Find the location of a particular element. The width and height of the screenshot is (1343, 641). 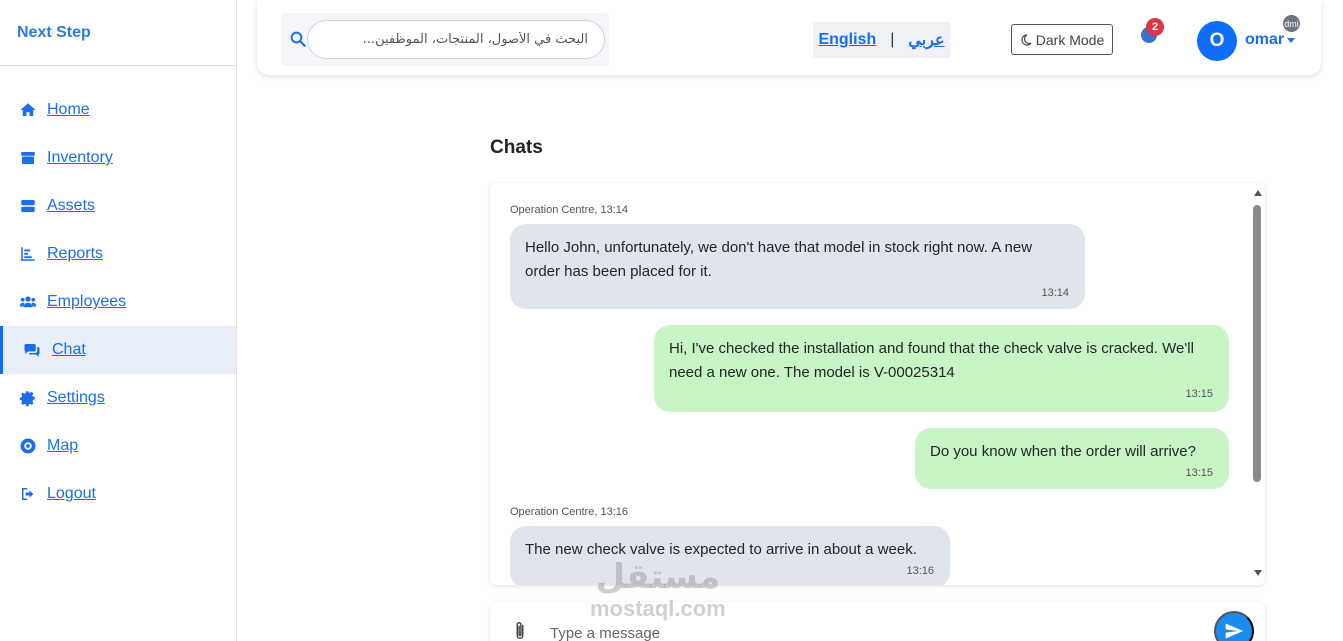

message-time: 13:16 is located at coordinates (920, 571).